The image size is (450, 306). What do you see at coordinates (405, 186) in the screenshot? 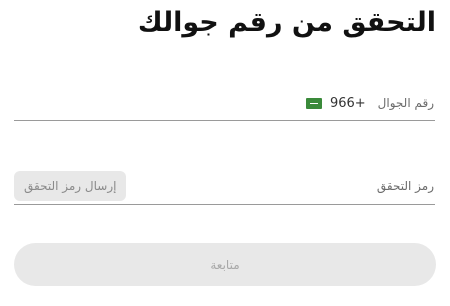
I see `code-label: رمز التحقق` at bounding box center [405, 186].